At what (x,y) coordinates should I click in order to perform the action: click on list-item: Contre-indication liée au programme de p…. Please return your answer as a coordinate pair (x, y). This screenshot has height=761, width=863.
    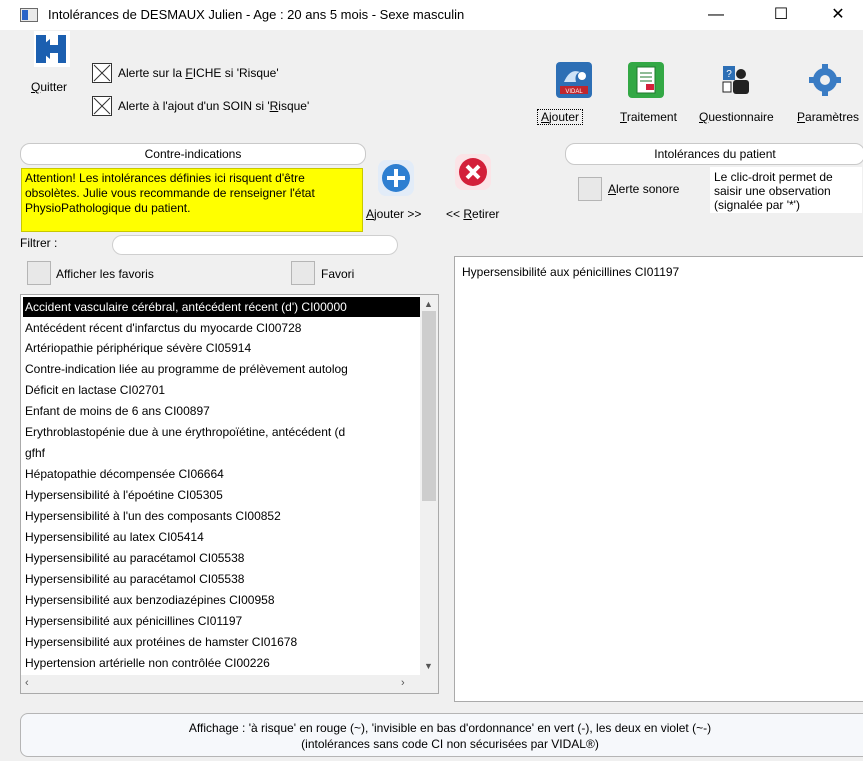
    Looking at the image, I should click on (222, 369).